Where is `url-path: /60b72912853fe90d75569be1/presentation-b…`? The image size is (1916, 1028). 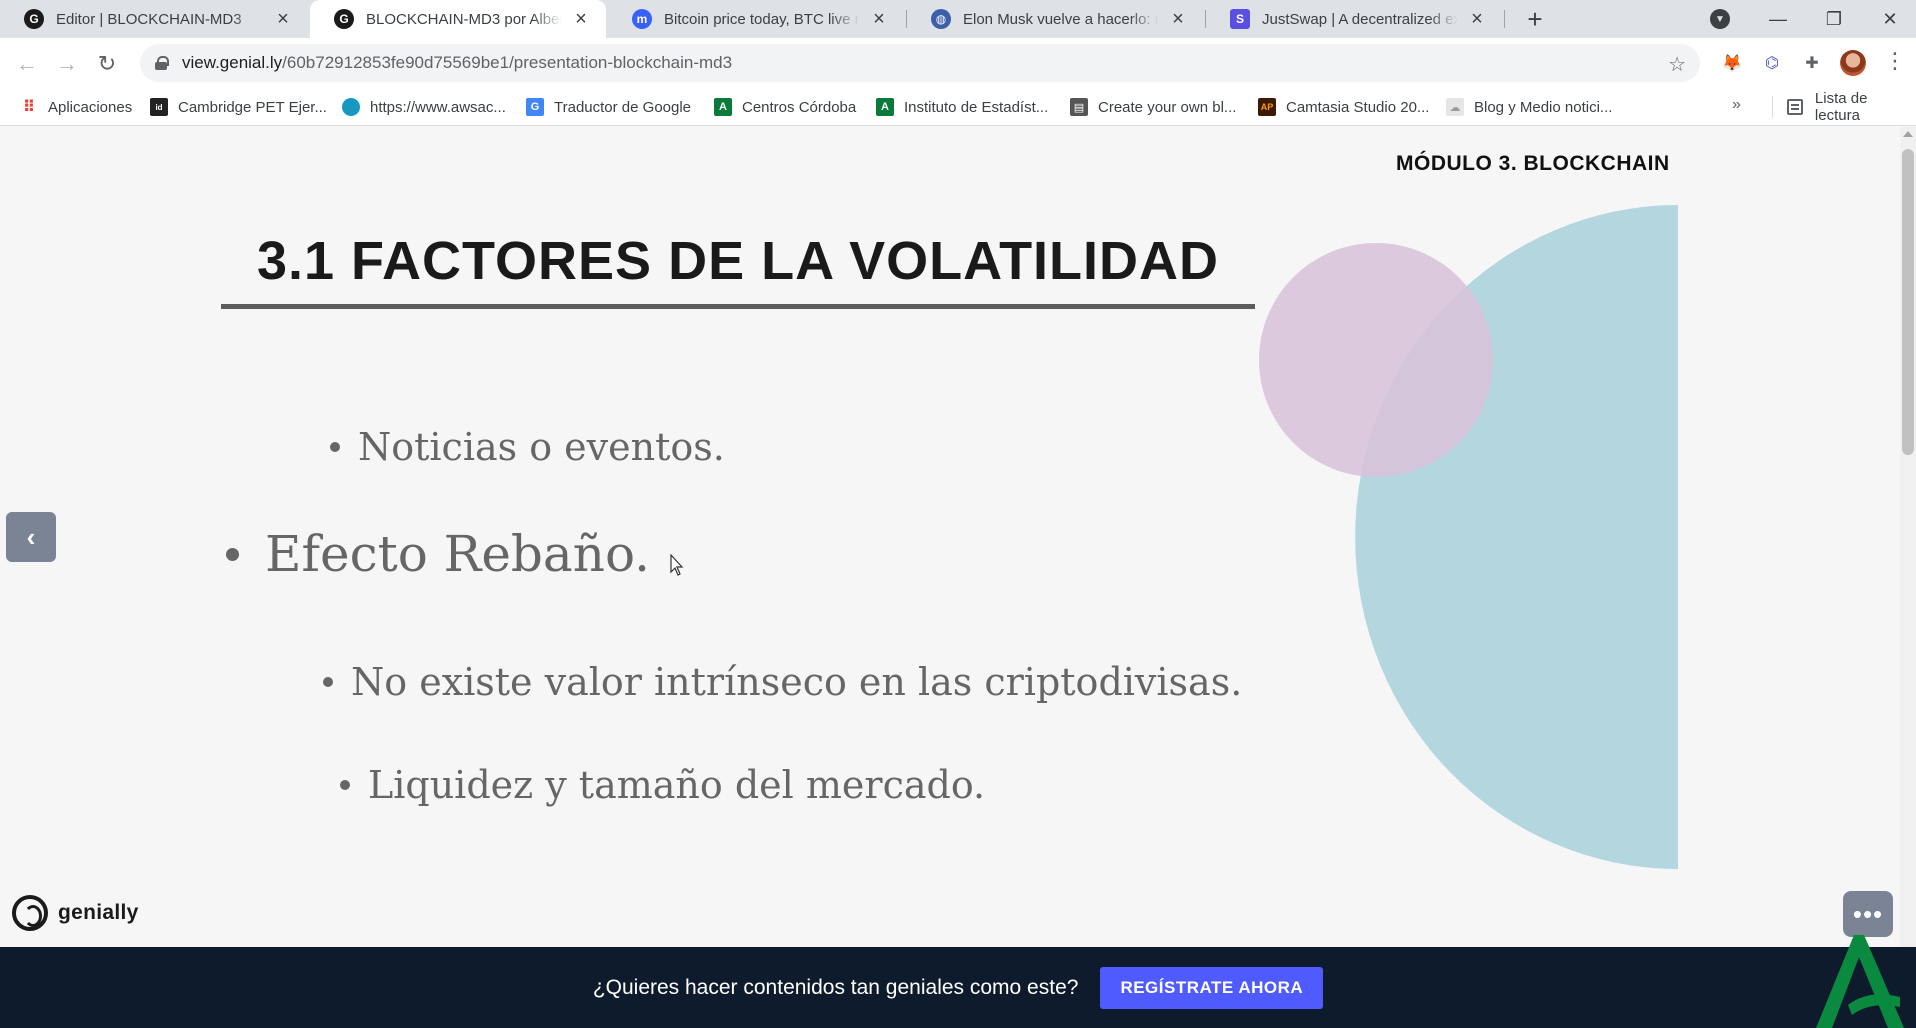 url-path: /60b72912853fe90d75569be1/presentation-b… is located at coordinates (507, 62).